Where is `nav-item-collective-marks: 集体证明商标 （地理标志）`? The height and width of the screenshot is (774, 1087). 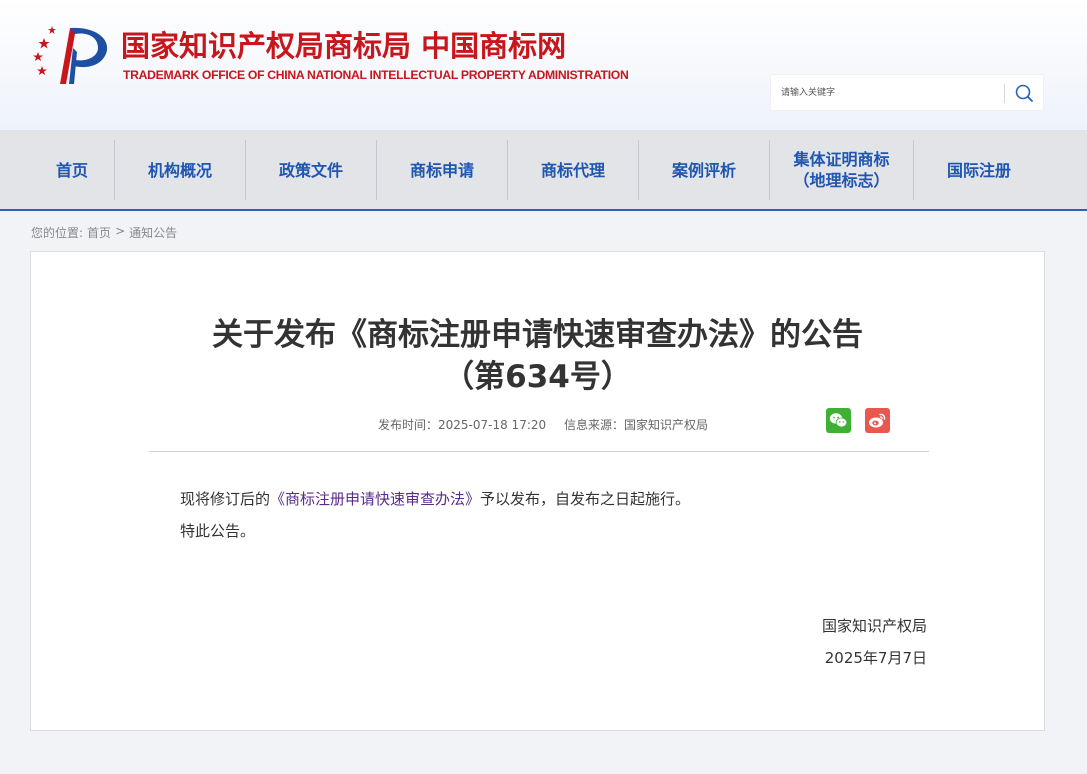
nav-item-collective-marks: 集体证明商标 （地理标志） is located at coordinates (841, 170).